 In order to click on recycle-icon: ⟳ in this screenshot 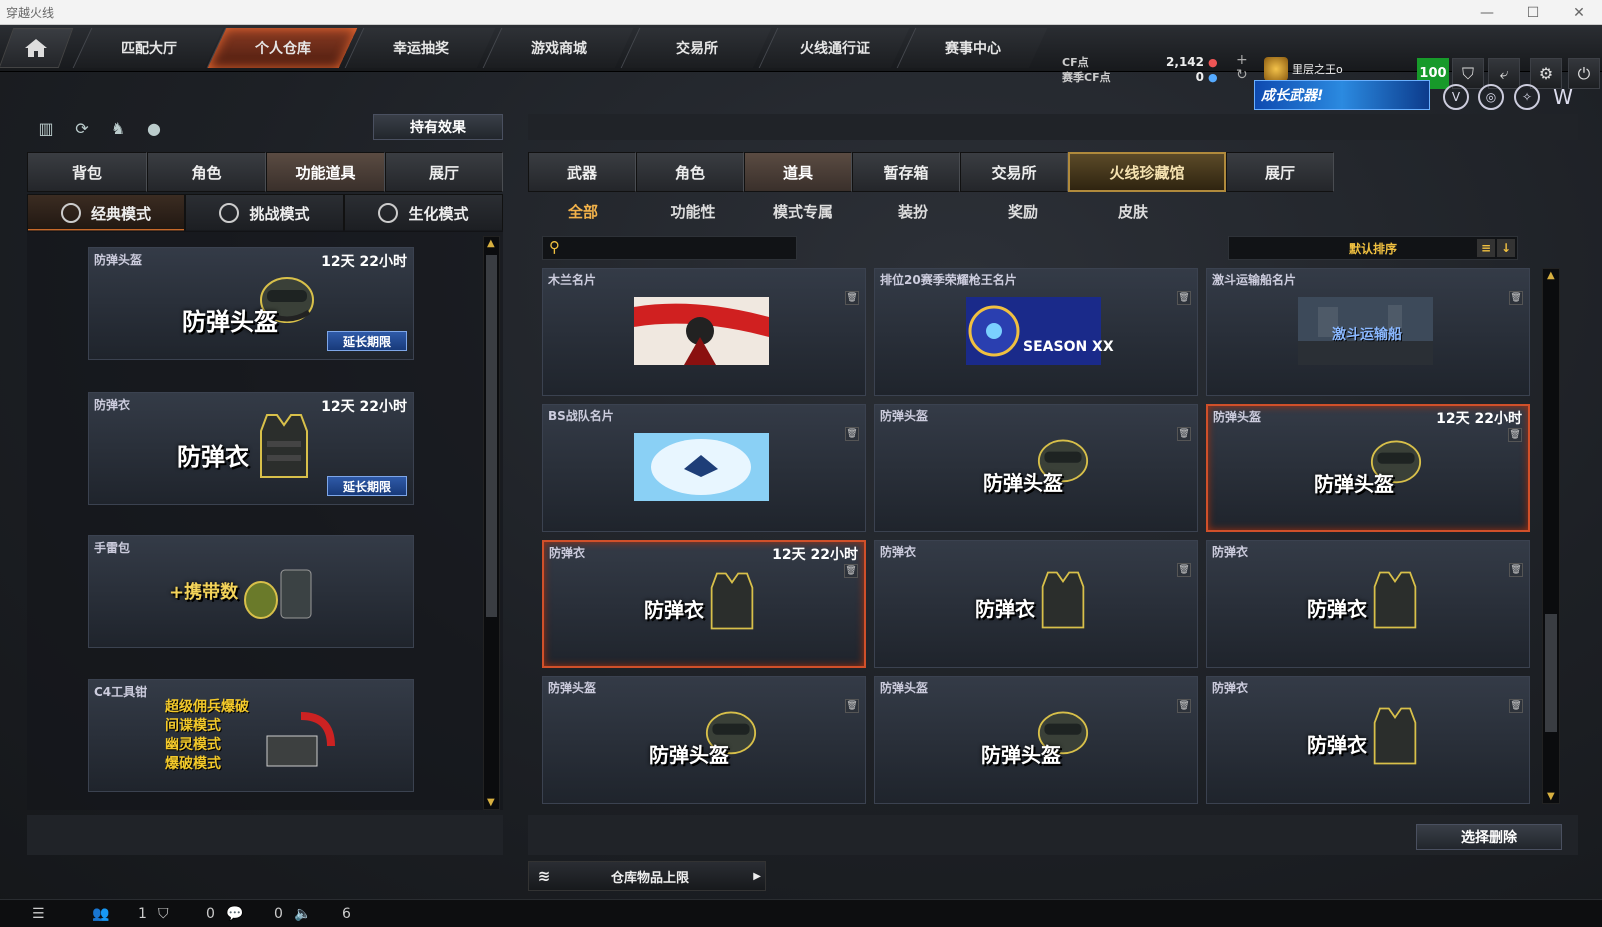, I will do `click(82, 128)`.